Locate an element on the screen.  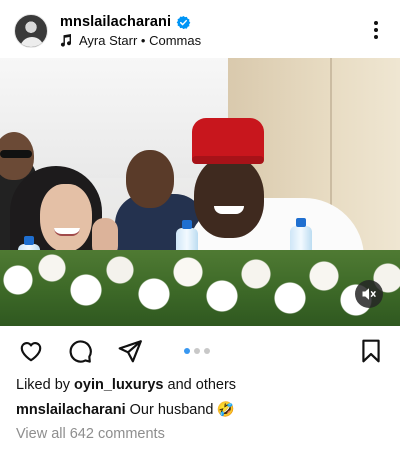
person-right-head is located at coordinates (229, 197).